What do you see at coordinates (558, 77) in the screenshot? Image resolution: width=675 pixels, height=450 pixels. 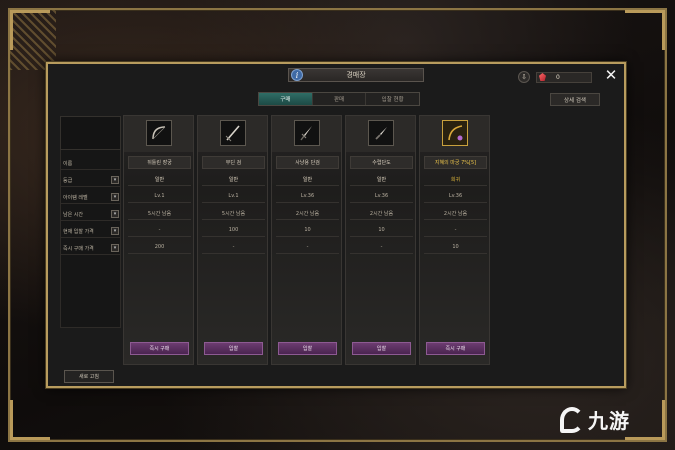 I see `gem-value: 0` at bounding box center [558, 77].